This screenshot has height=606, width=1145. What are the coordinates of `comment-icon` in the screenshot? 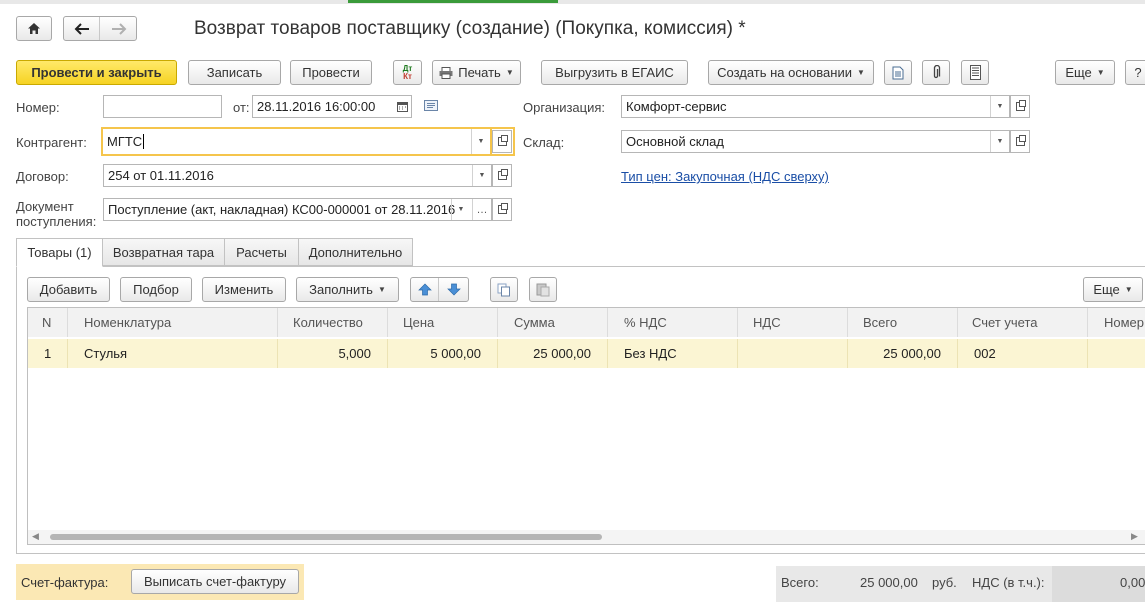 It's located at (431, 105).